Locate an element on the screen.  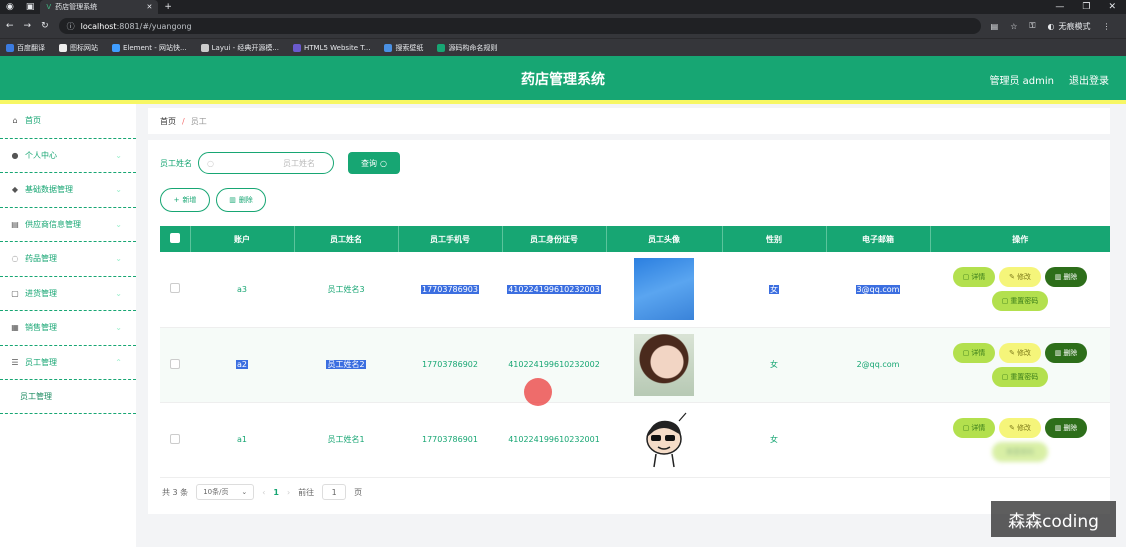
goto-page-input: 1 is located at coordinates (334, 492).